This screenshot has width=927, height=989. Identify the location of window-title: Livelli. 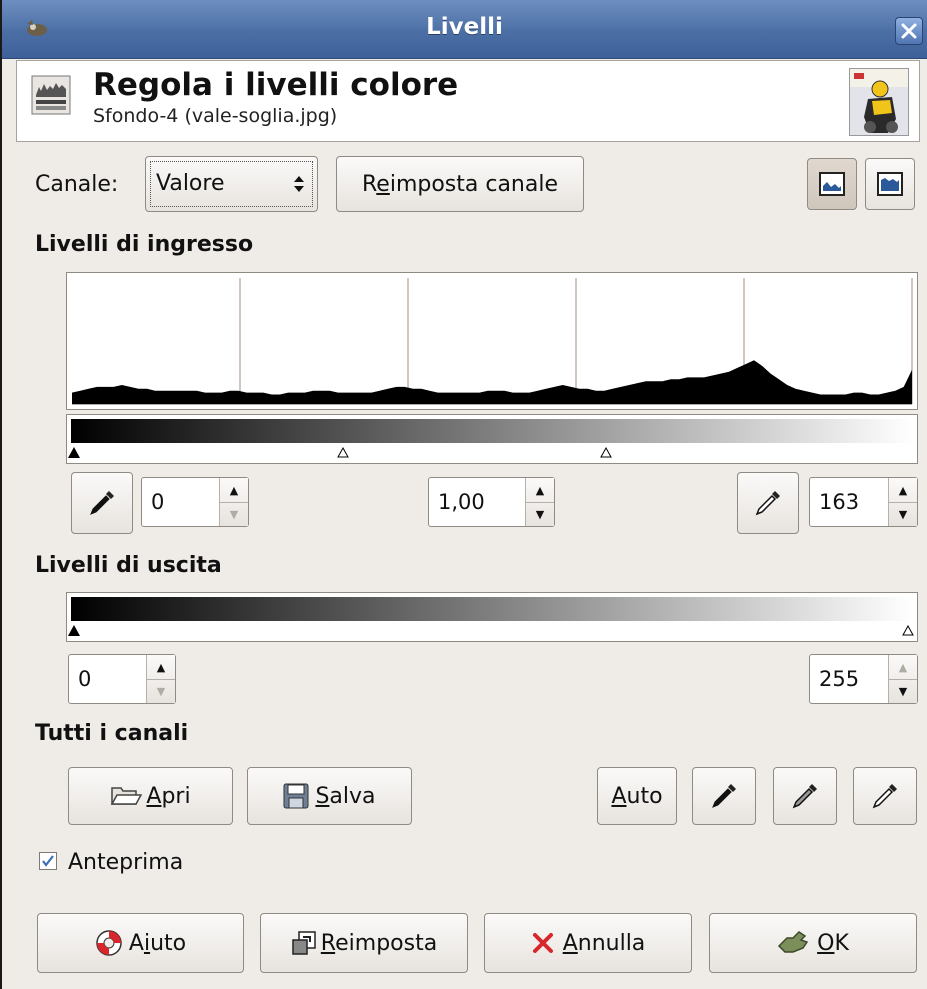
(464, 27).